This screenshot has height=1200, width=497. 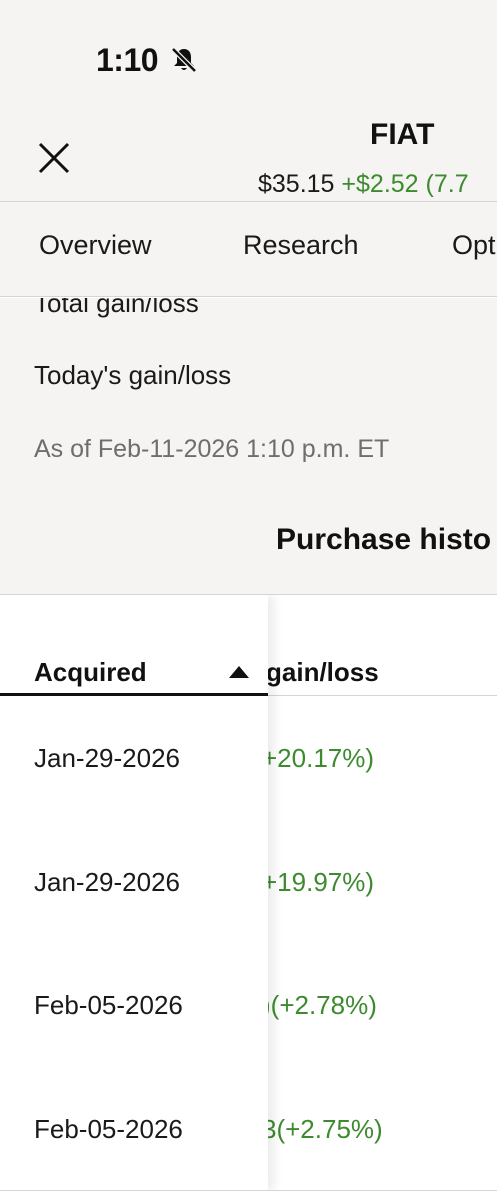 I want to click on tab-overview: Overview, so click(x=95, y=245).